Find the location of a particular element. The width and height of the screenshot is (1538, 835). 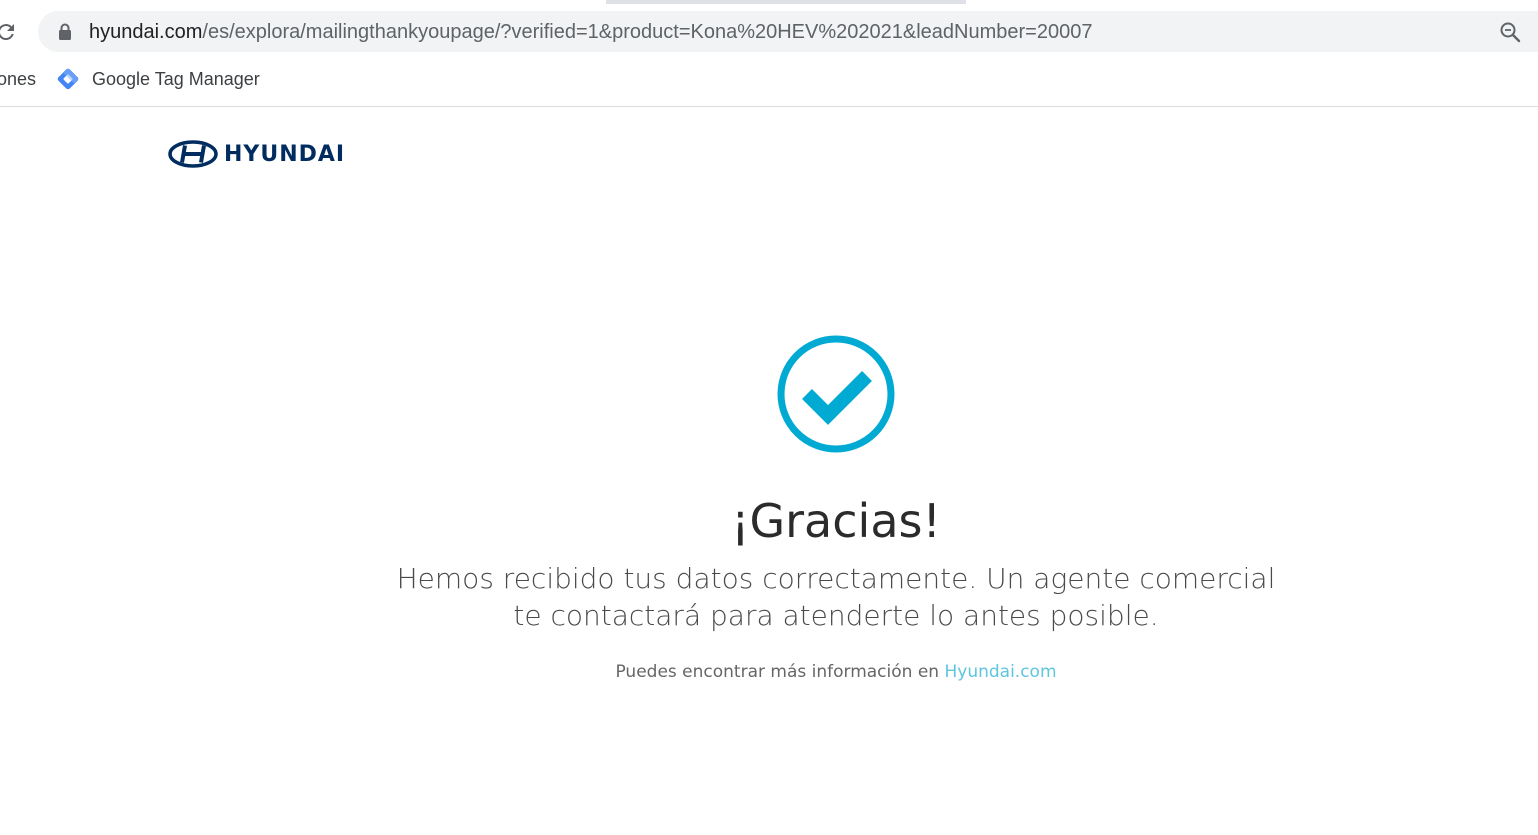

brand-wordmark: HYUNDAI is located at coordinates (285, 154).